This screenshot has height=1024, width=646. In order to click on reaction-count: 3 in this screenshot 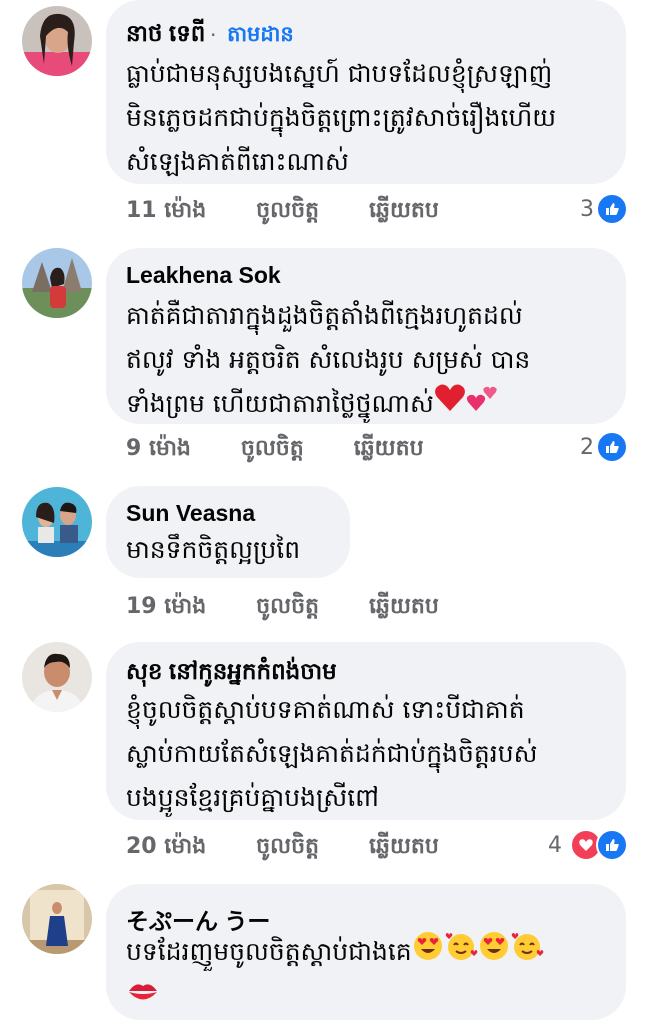, I will do `click(587, 209)`.